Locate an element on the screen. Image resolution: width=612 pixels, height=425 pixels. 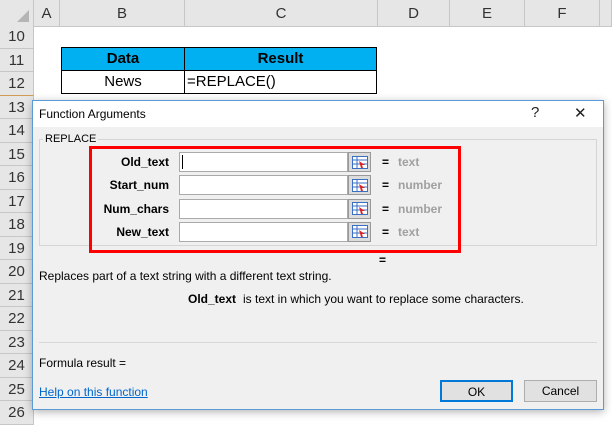
column-header-b: B is located at coordinates (122, 13).